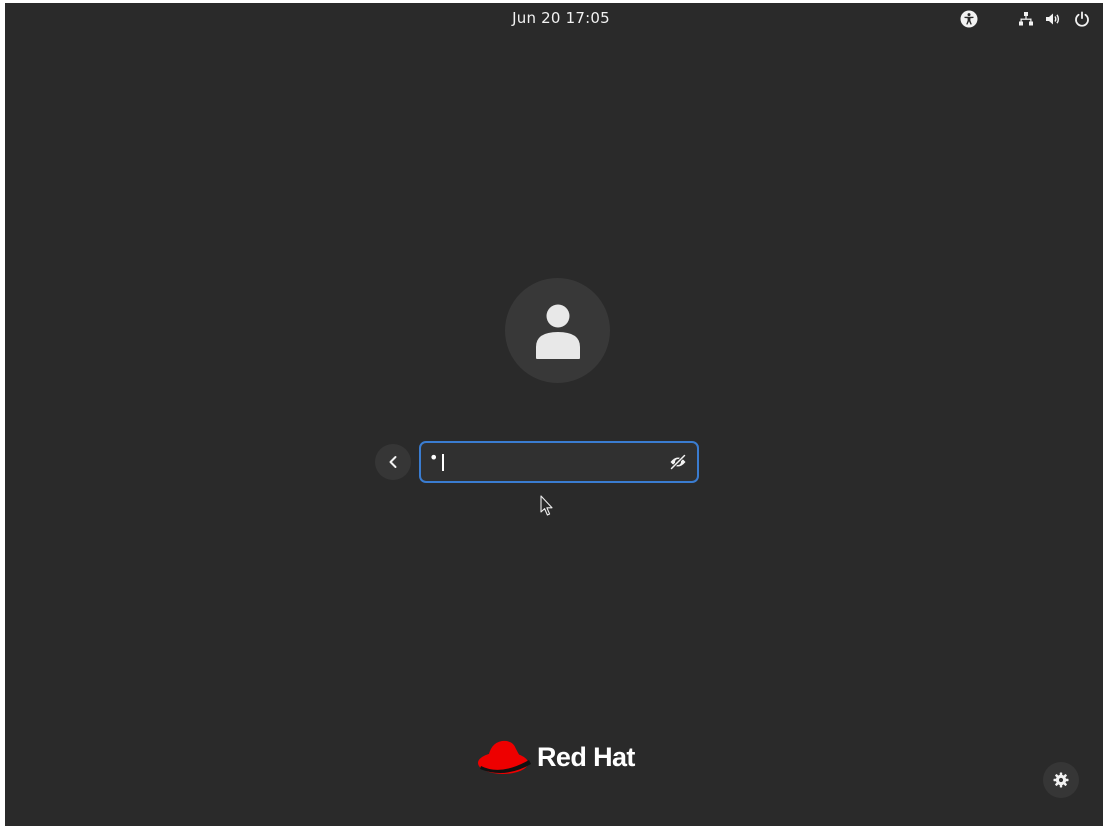 The width and height of the screenshot is (1108, 827). I want to click on chevron-left-icon, so click(393, 462).